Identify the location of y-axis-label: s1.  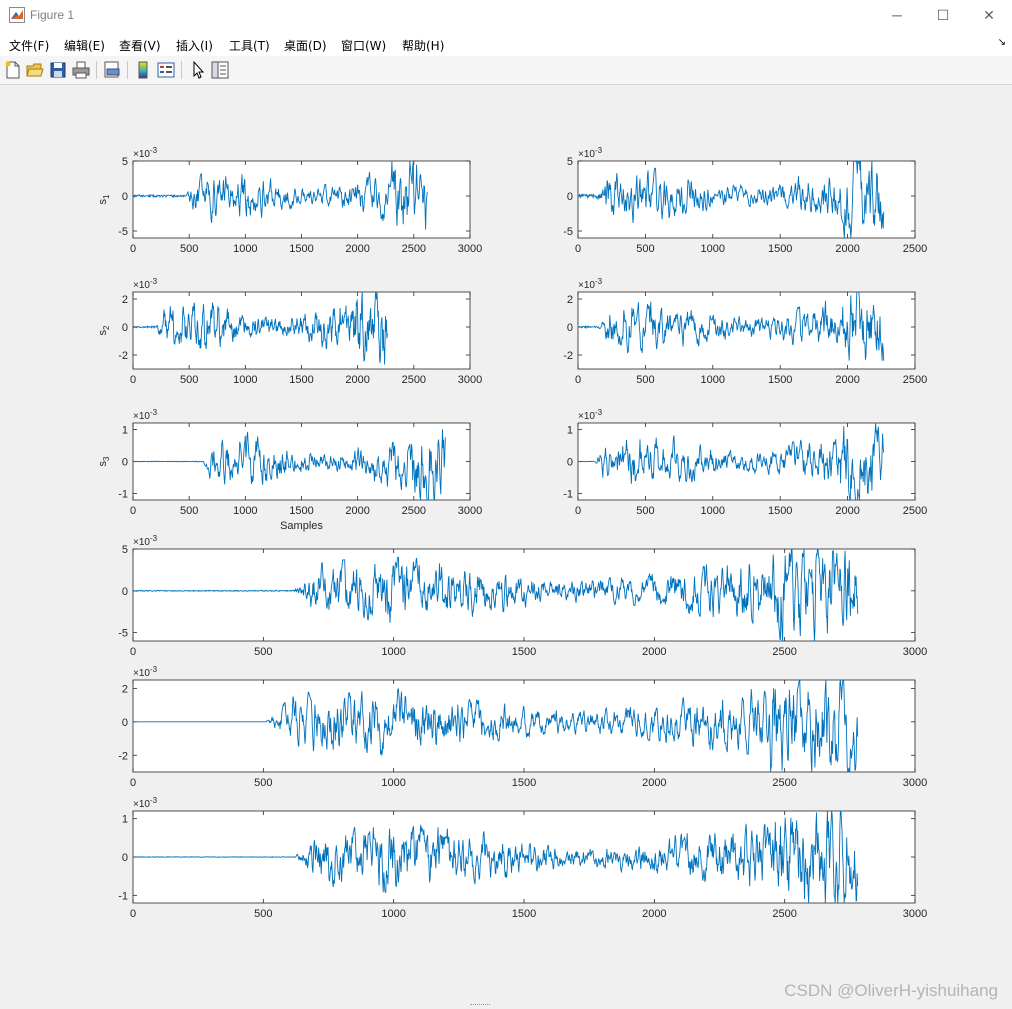
(104, 199).